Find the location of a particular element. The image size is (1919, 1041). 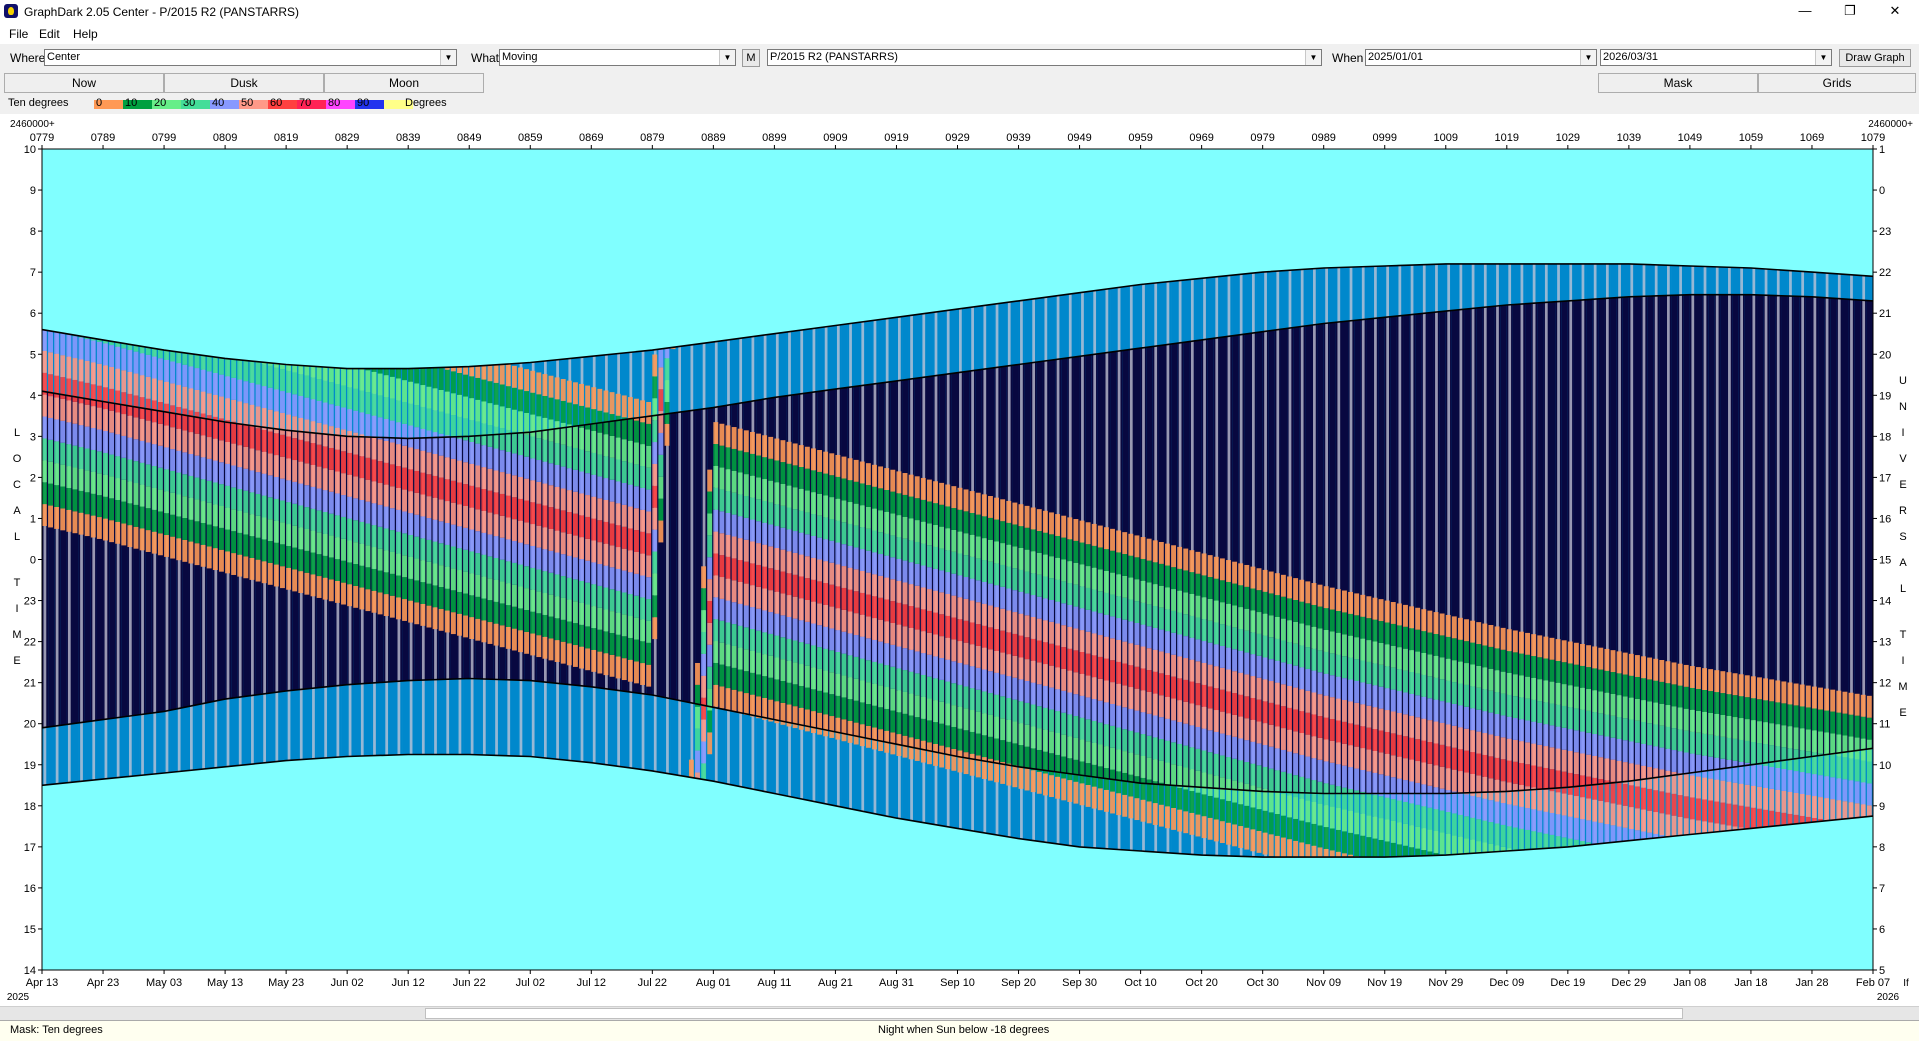

maximize-icon: ❐ is located at coordinates (1850, 11).